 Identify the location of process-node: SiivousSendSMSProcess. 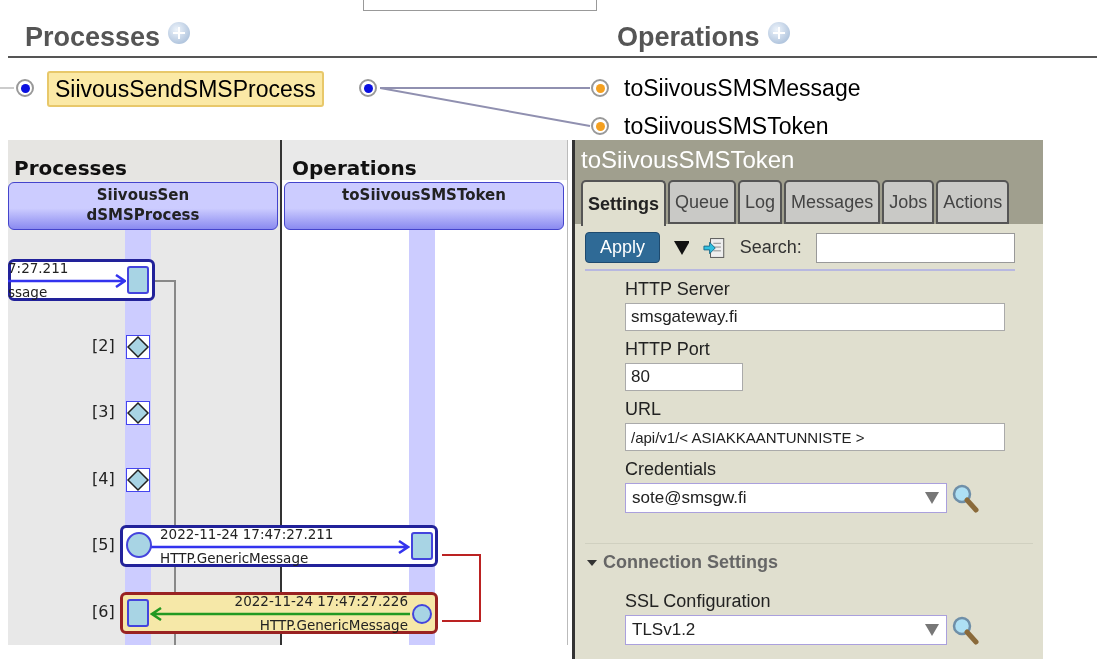
(185, 89).